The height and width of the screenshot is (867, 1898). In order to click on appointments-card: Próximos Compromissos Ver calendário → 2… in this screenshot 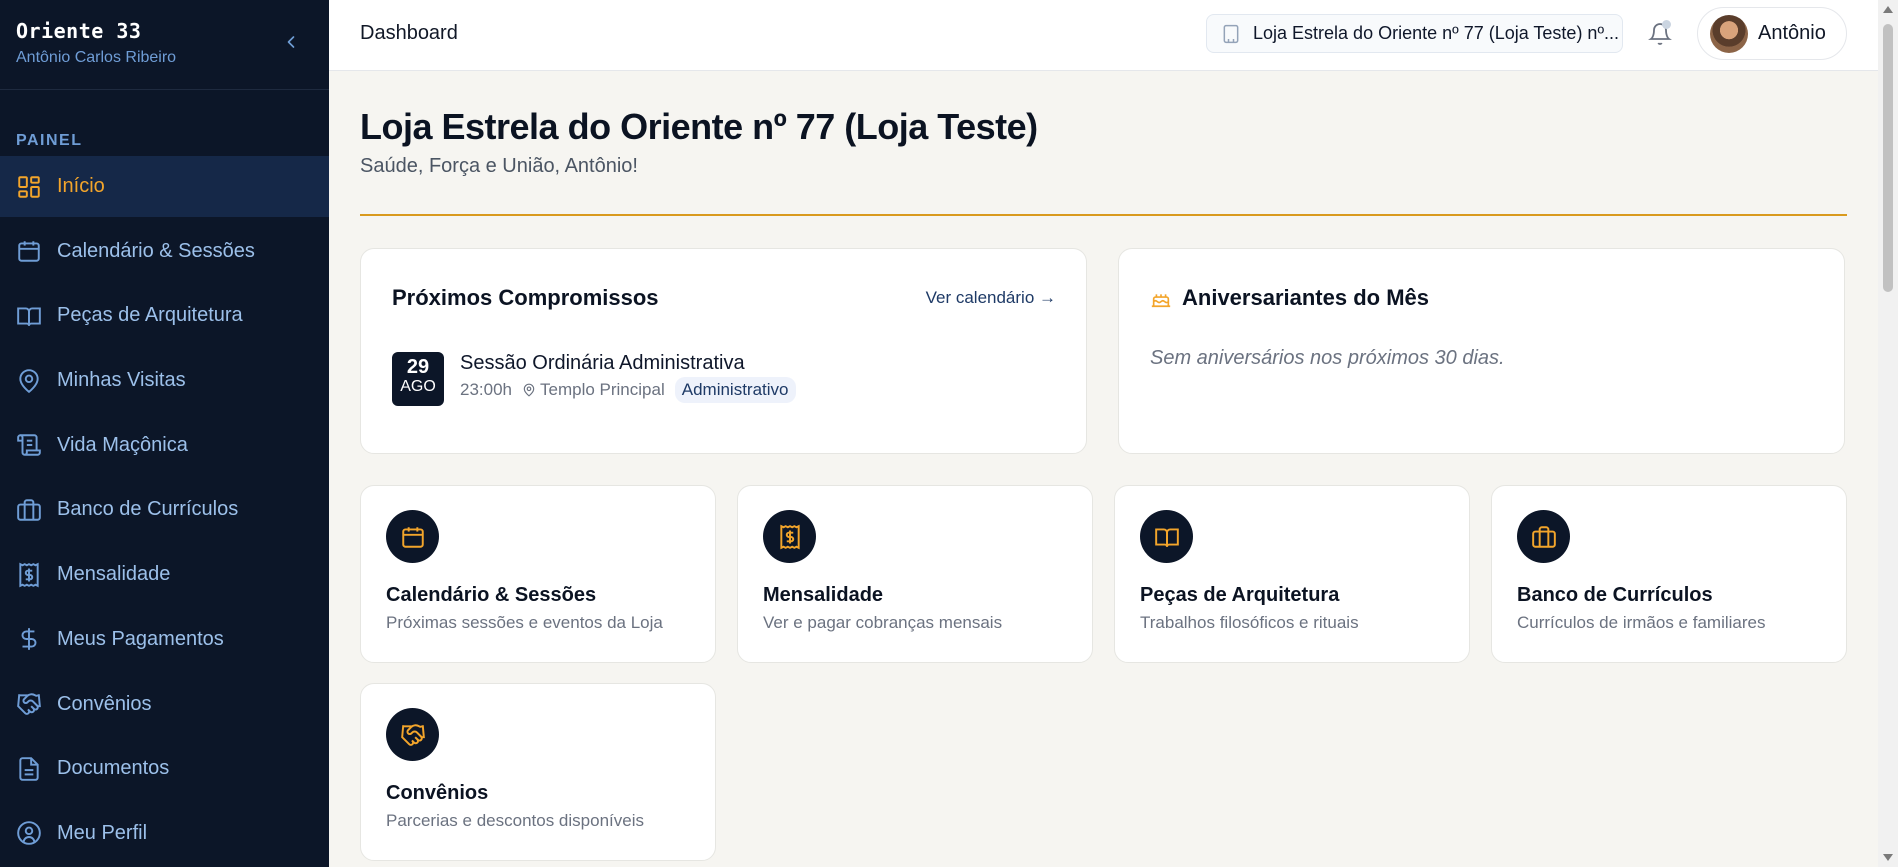, I will do `click(723, 351)`.